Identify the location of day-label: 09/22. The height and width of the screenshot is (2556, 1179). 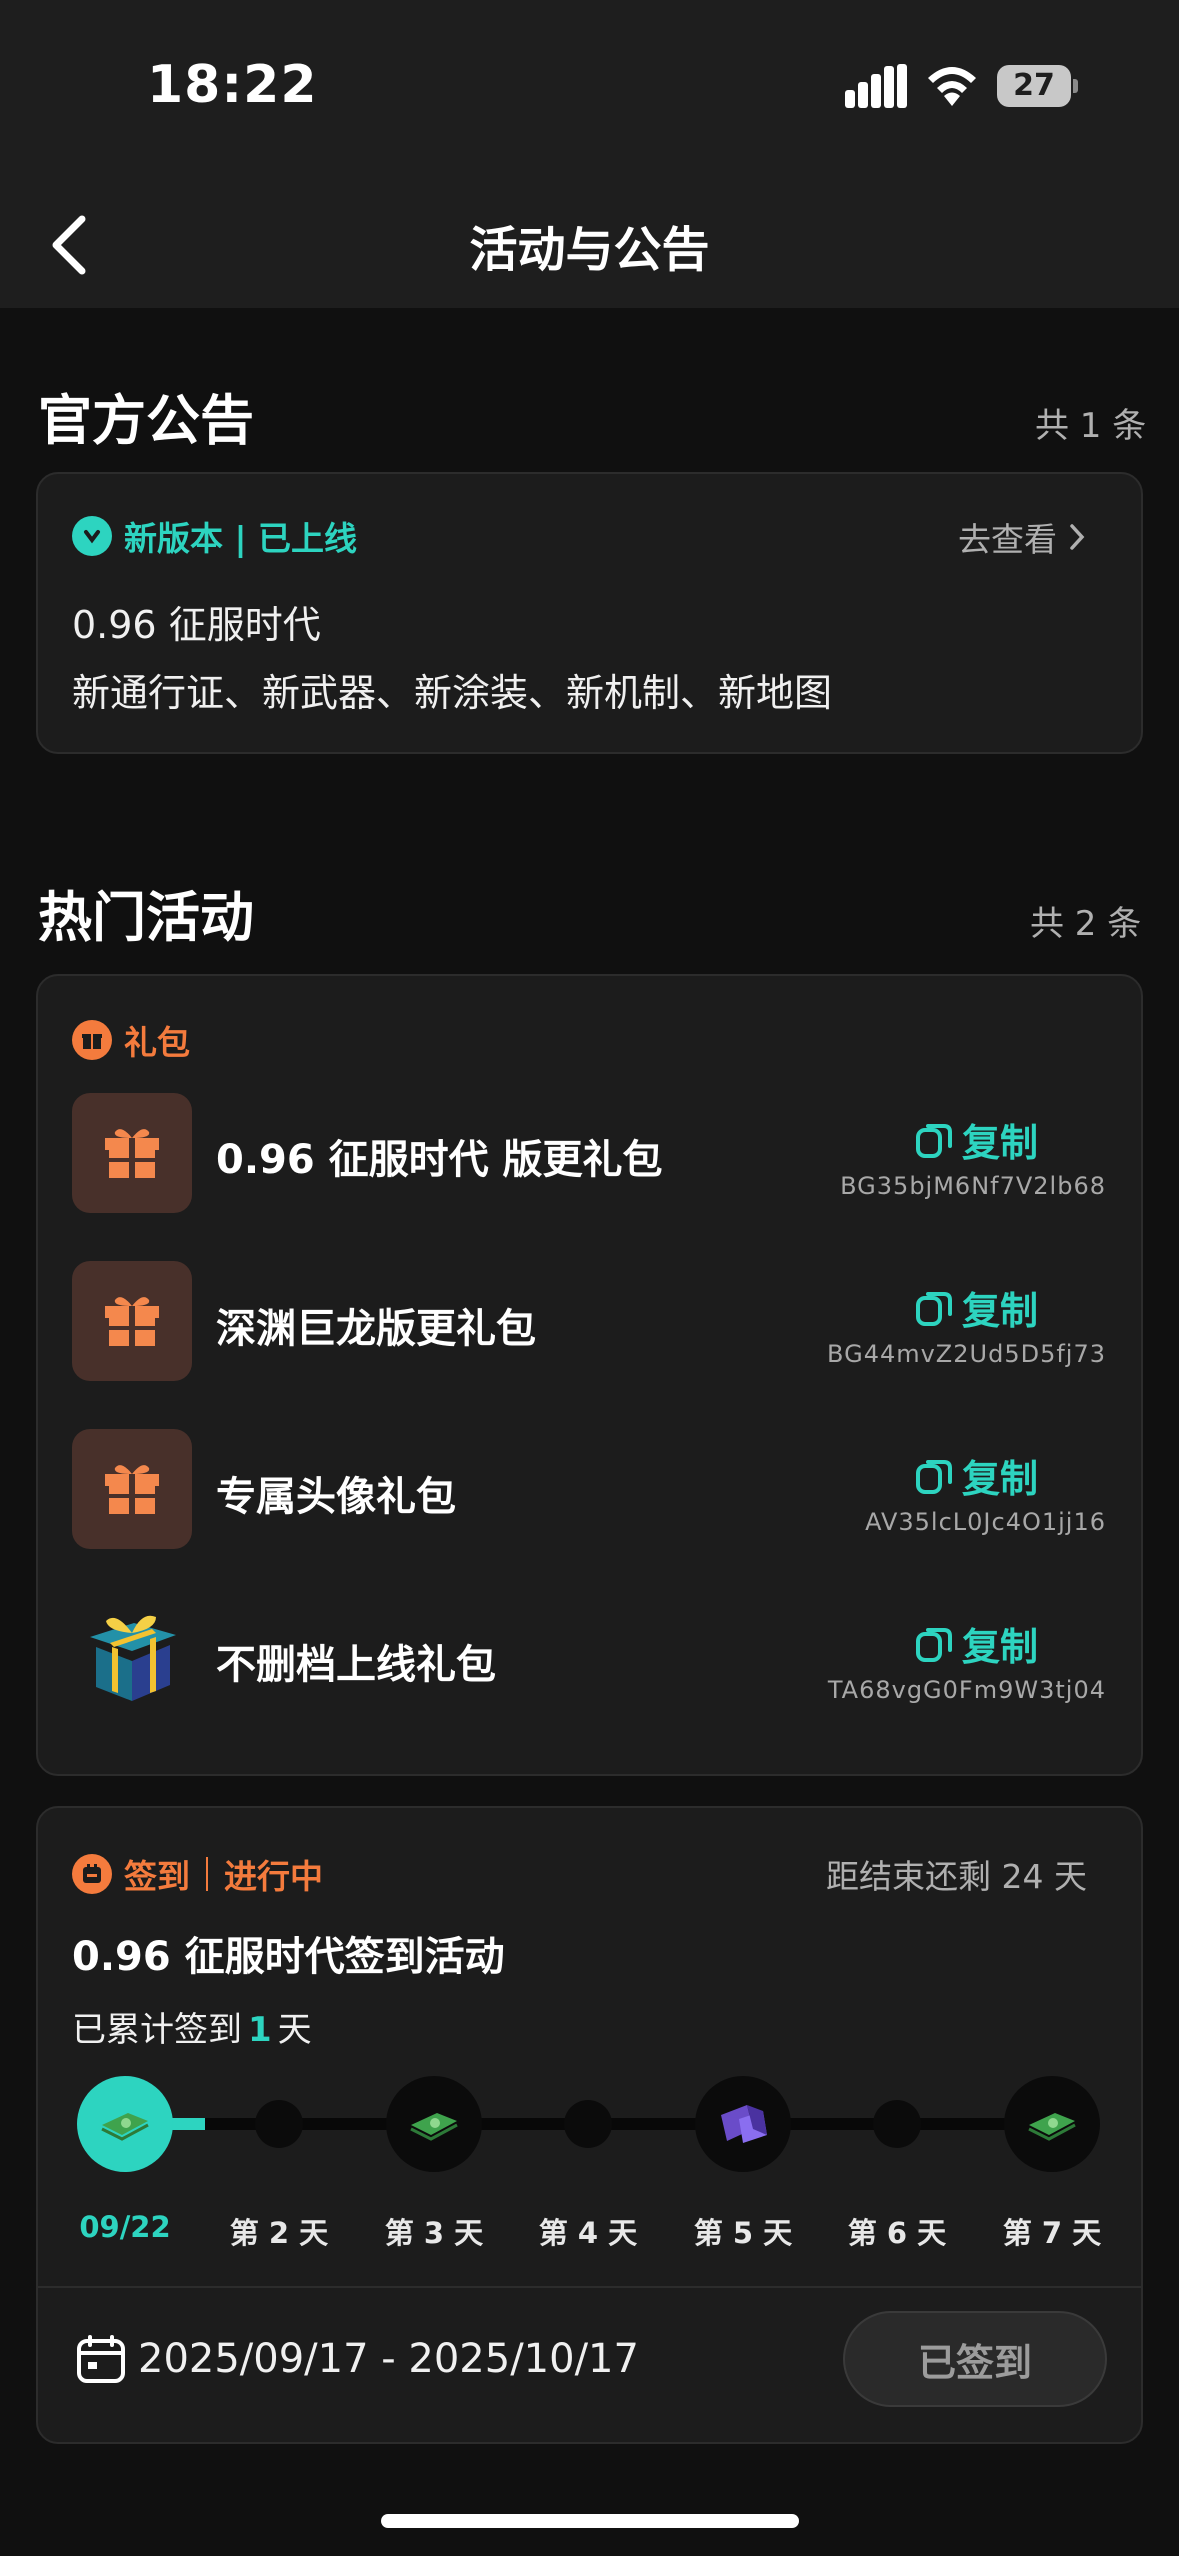
(125, 2227).